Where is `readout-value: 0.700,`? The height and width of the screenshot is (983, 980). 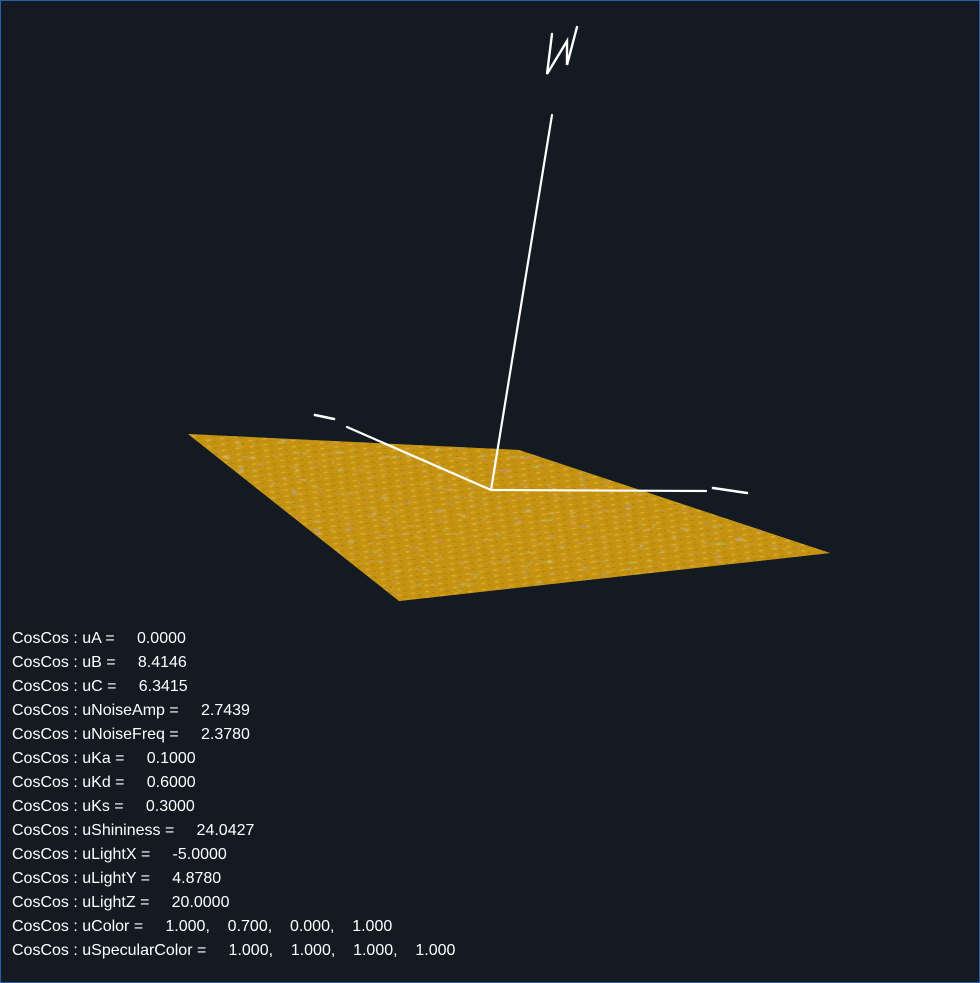 readout-value: 0.700, is located at coordinates (250, 926).